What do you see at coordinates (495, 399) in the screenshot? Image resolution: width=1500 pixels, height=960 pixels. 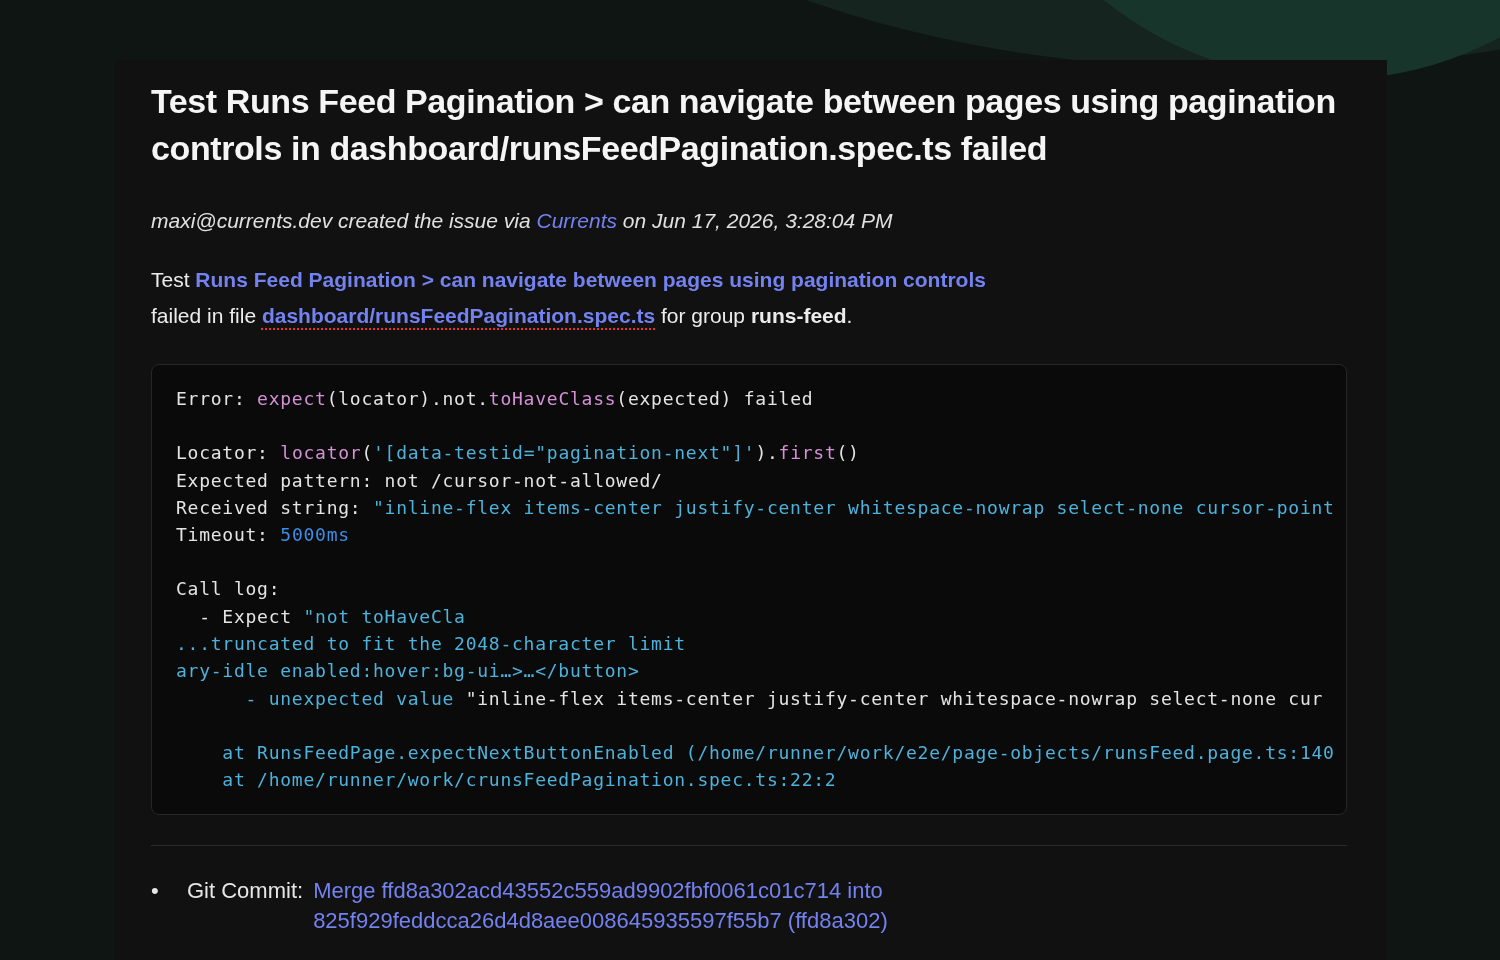 I see `code-line: Error: expect(locator).not.toHaveClass(expected) failed` at bounding box center [495, 399].